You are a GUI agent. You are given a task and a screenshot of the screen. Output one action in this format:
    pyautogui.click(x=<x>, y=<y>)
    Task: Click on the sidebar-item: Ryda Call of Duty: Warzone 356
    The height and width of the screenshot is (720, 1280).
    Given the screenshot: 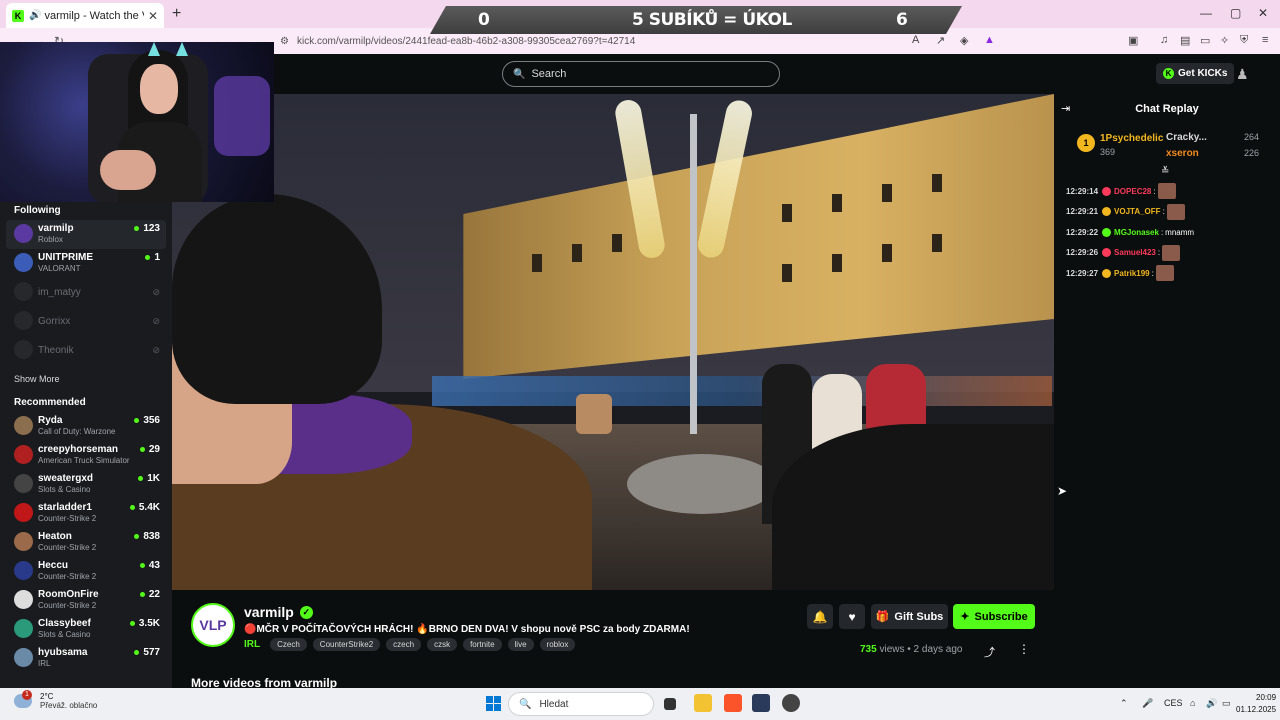 What is the action you would take?
    pyautogui.click(x=86, y=426)
    